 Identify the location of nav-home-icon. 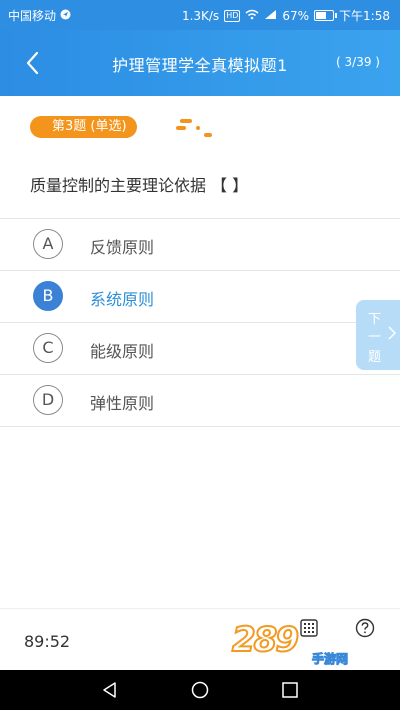
(200, 690).